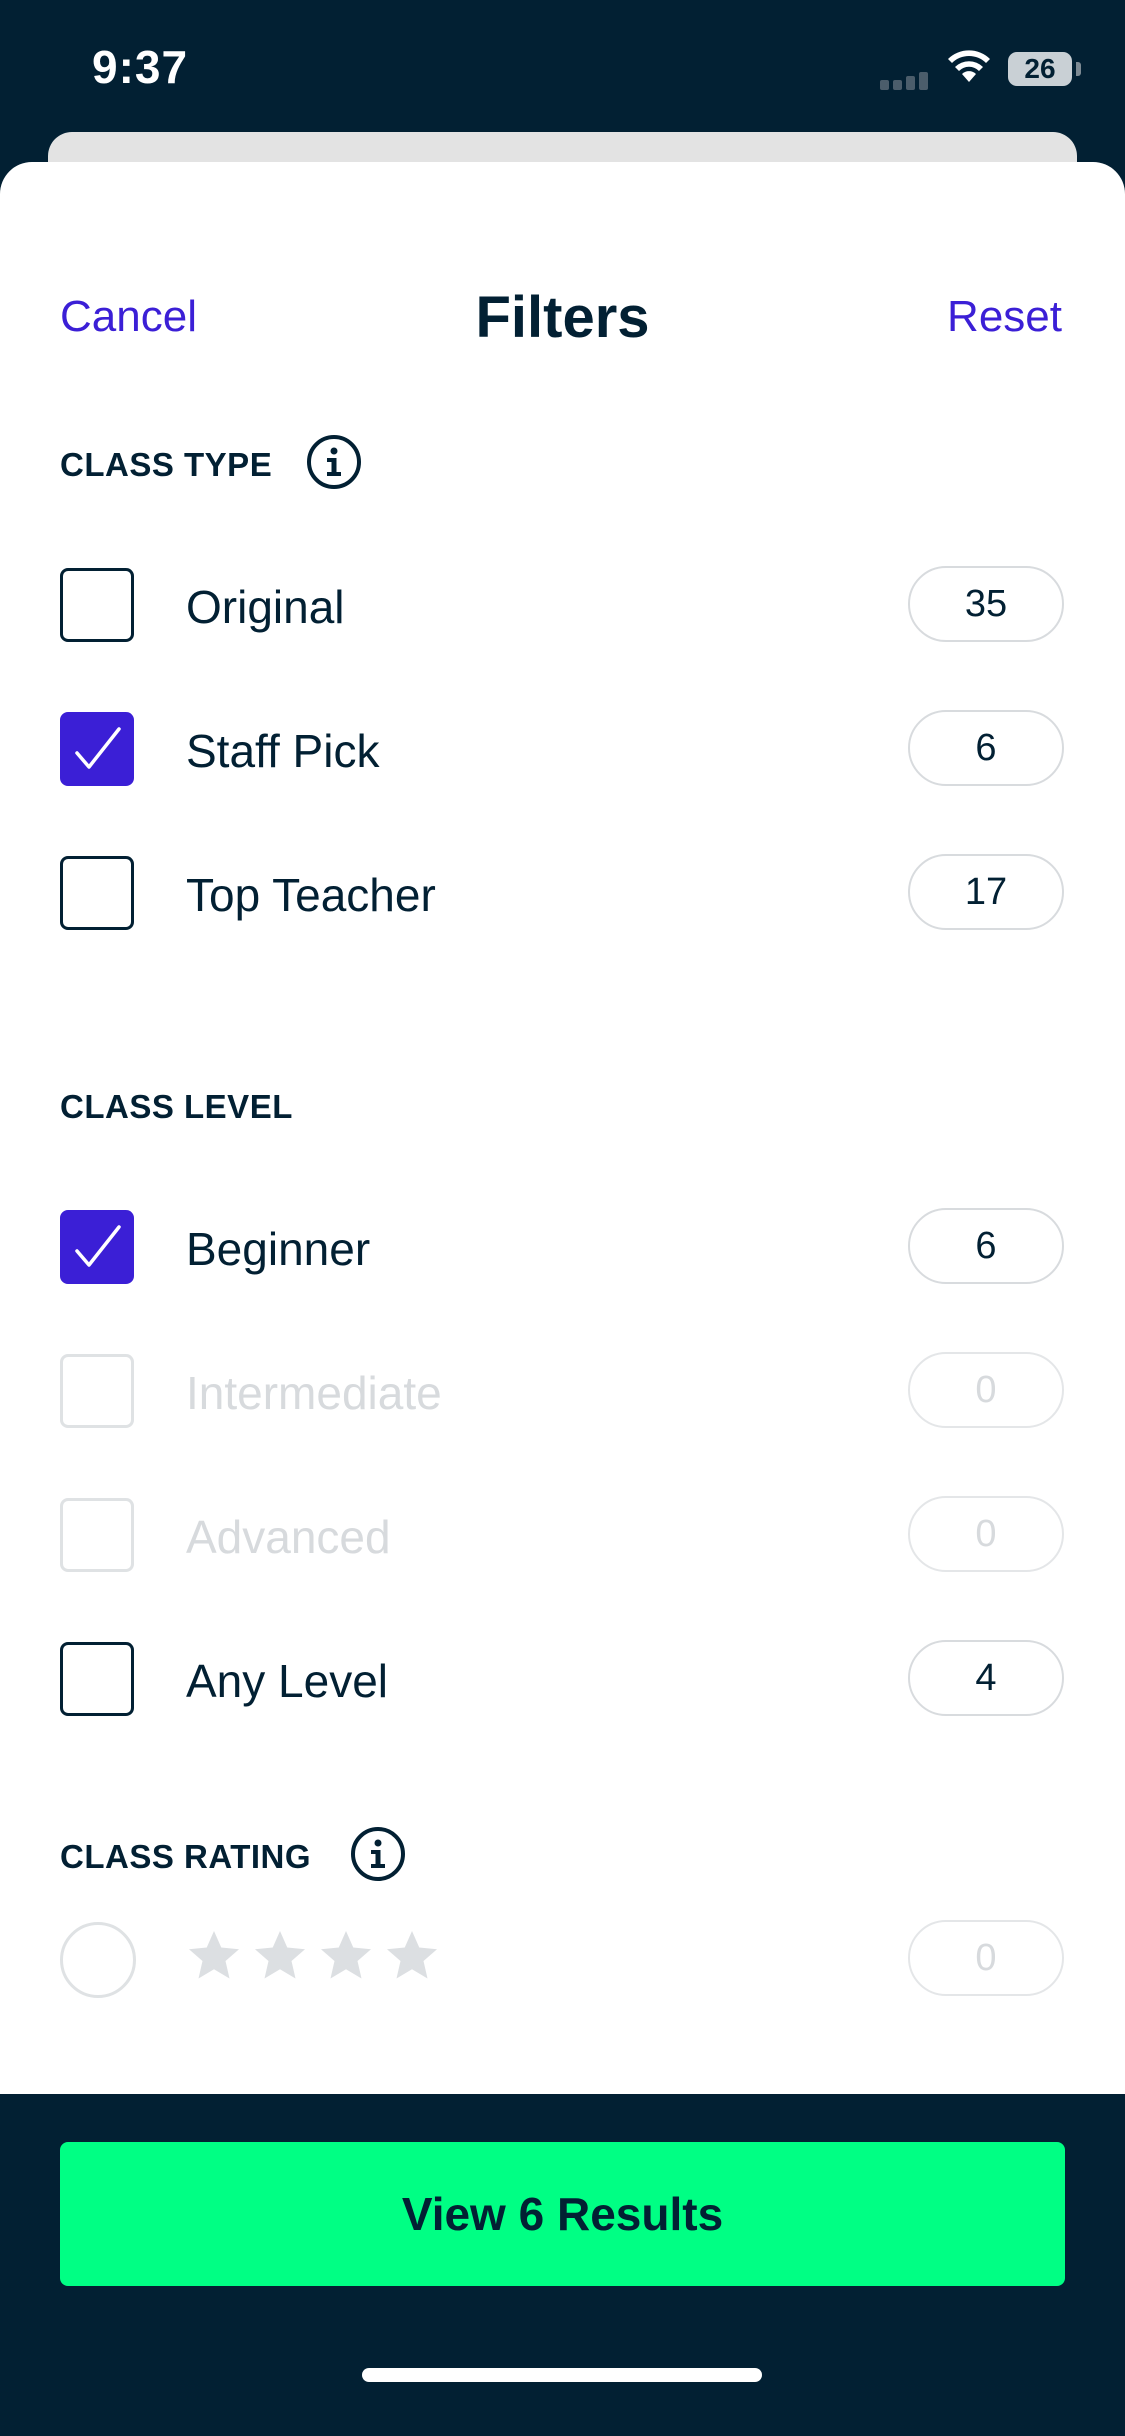 This screenshot has width=1125, height=2436. What do you see at coordinates (562, 750) in the screenshot?
I see `filter-option-staff-pick: Staff Pick 6` at bounding box center [562, 750].